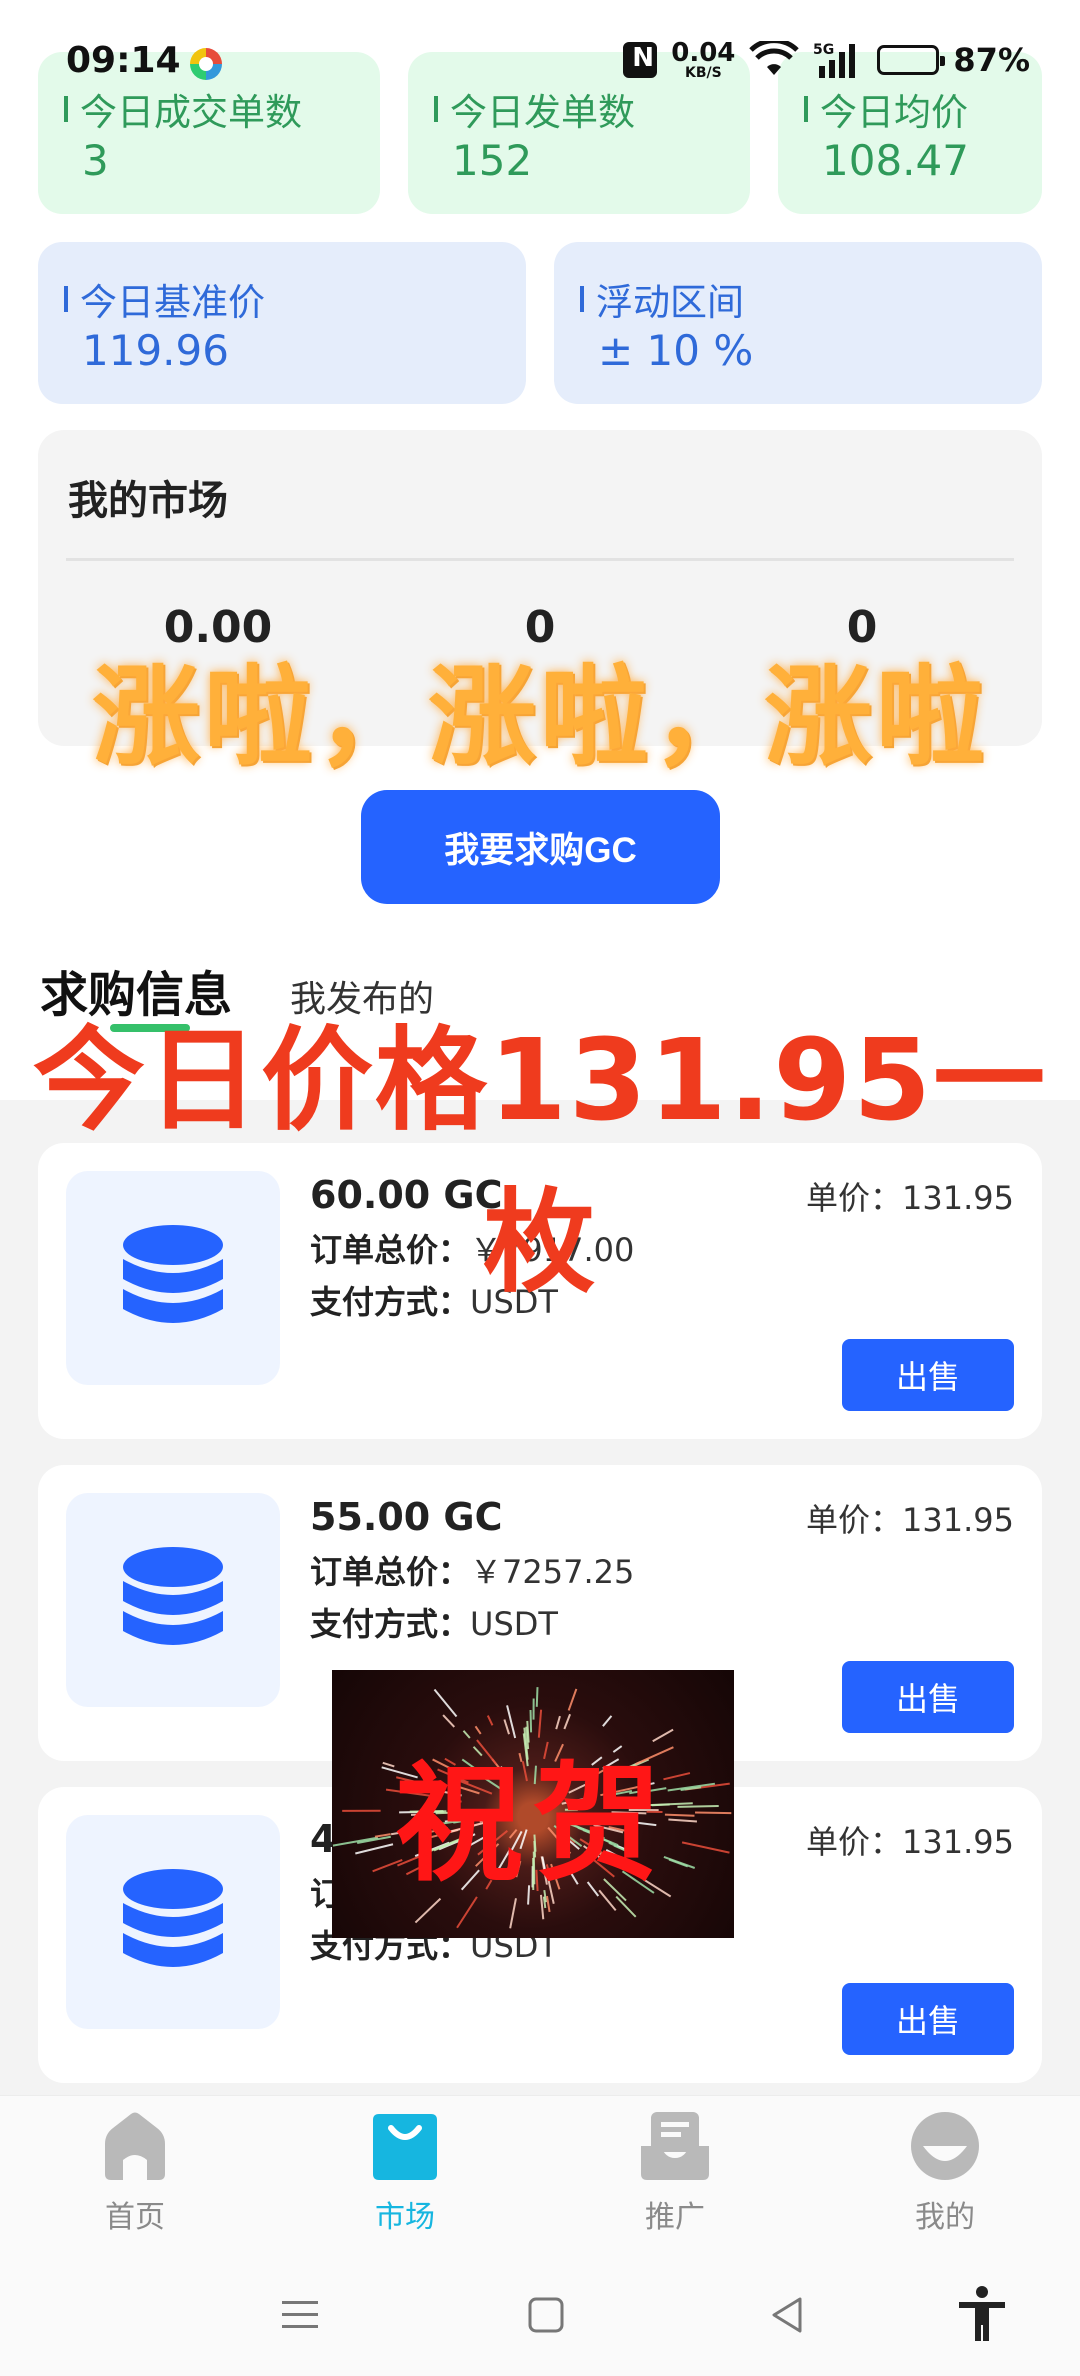 The image size is (1080, 2376). I want to click on nav-item-promote: 推广, so click(675, 2173).